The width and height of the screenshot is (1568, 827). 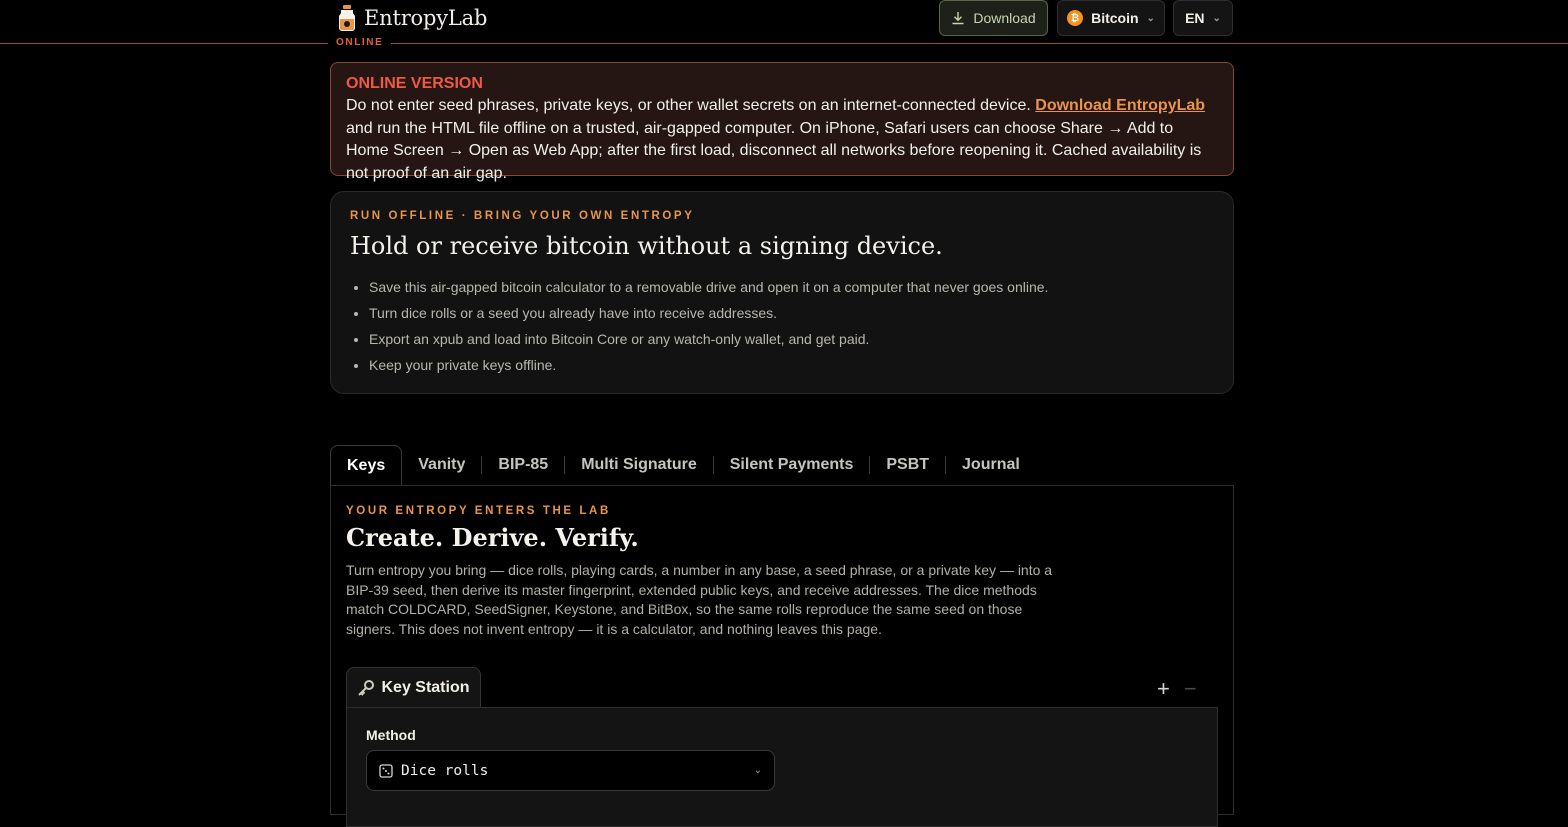 I want to click on download-icon, so click(x=958, y=18).